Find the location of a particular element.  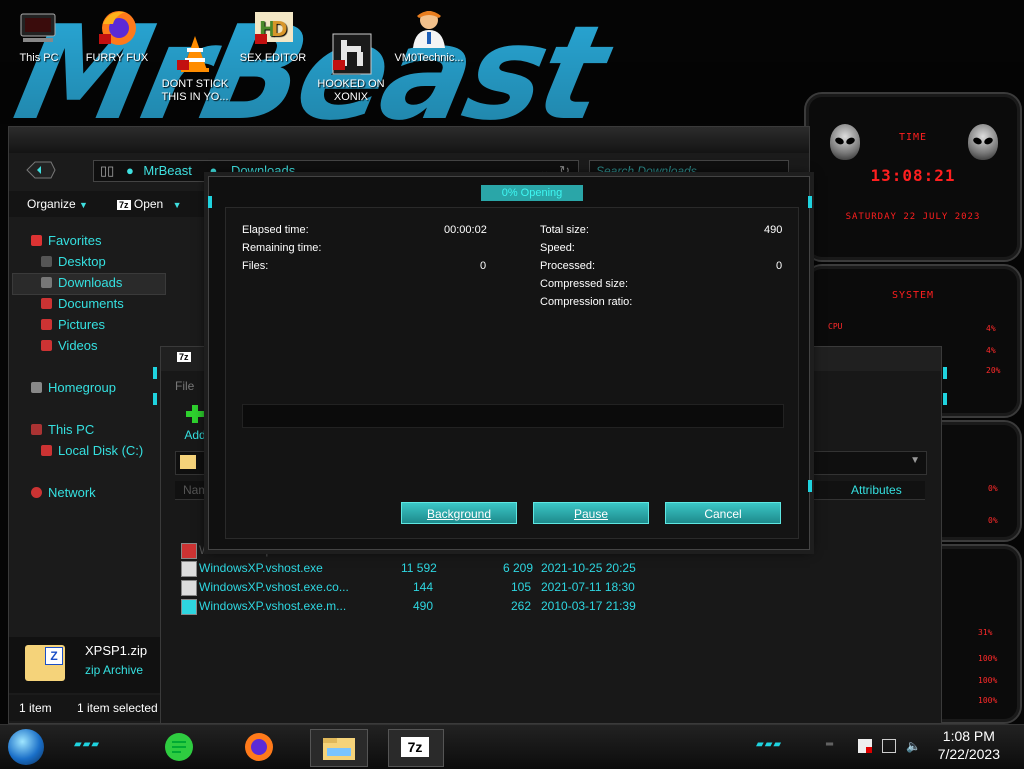

nav-item-label: Network is located at coordinates (72, 492).